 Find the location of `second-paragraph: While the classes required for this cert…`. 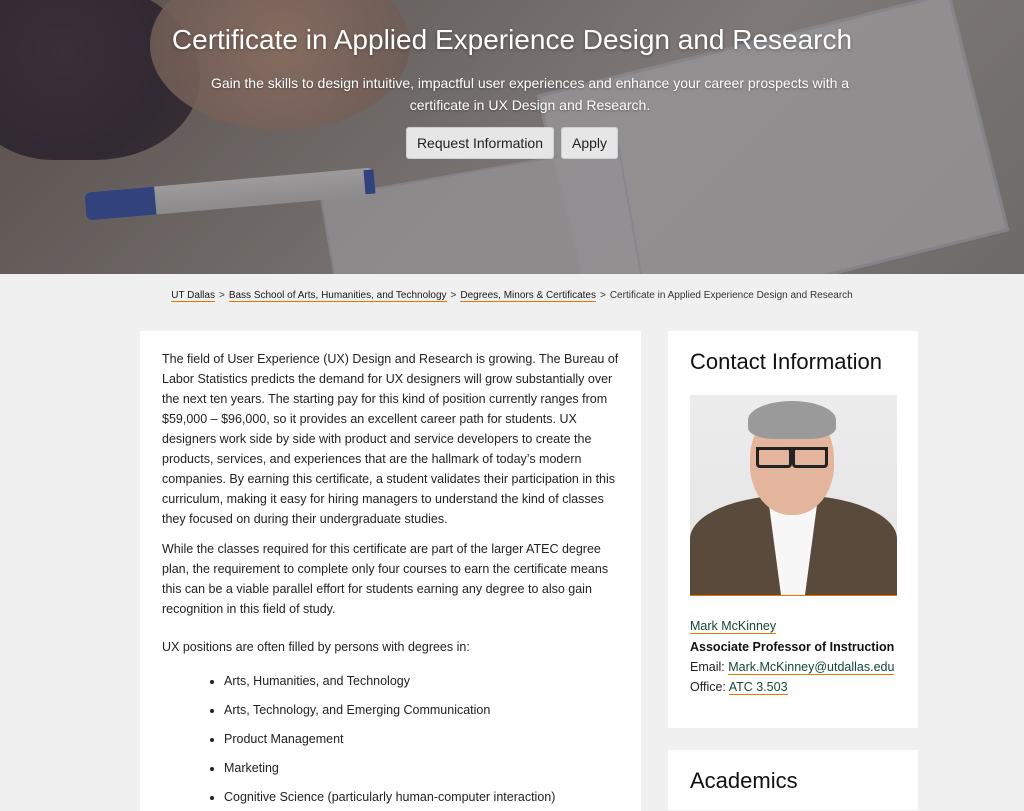

second-paragraph: While the classes required for this cert… is located at coordinates (385, 579).